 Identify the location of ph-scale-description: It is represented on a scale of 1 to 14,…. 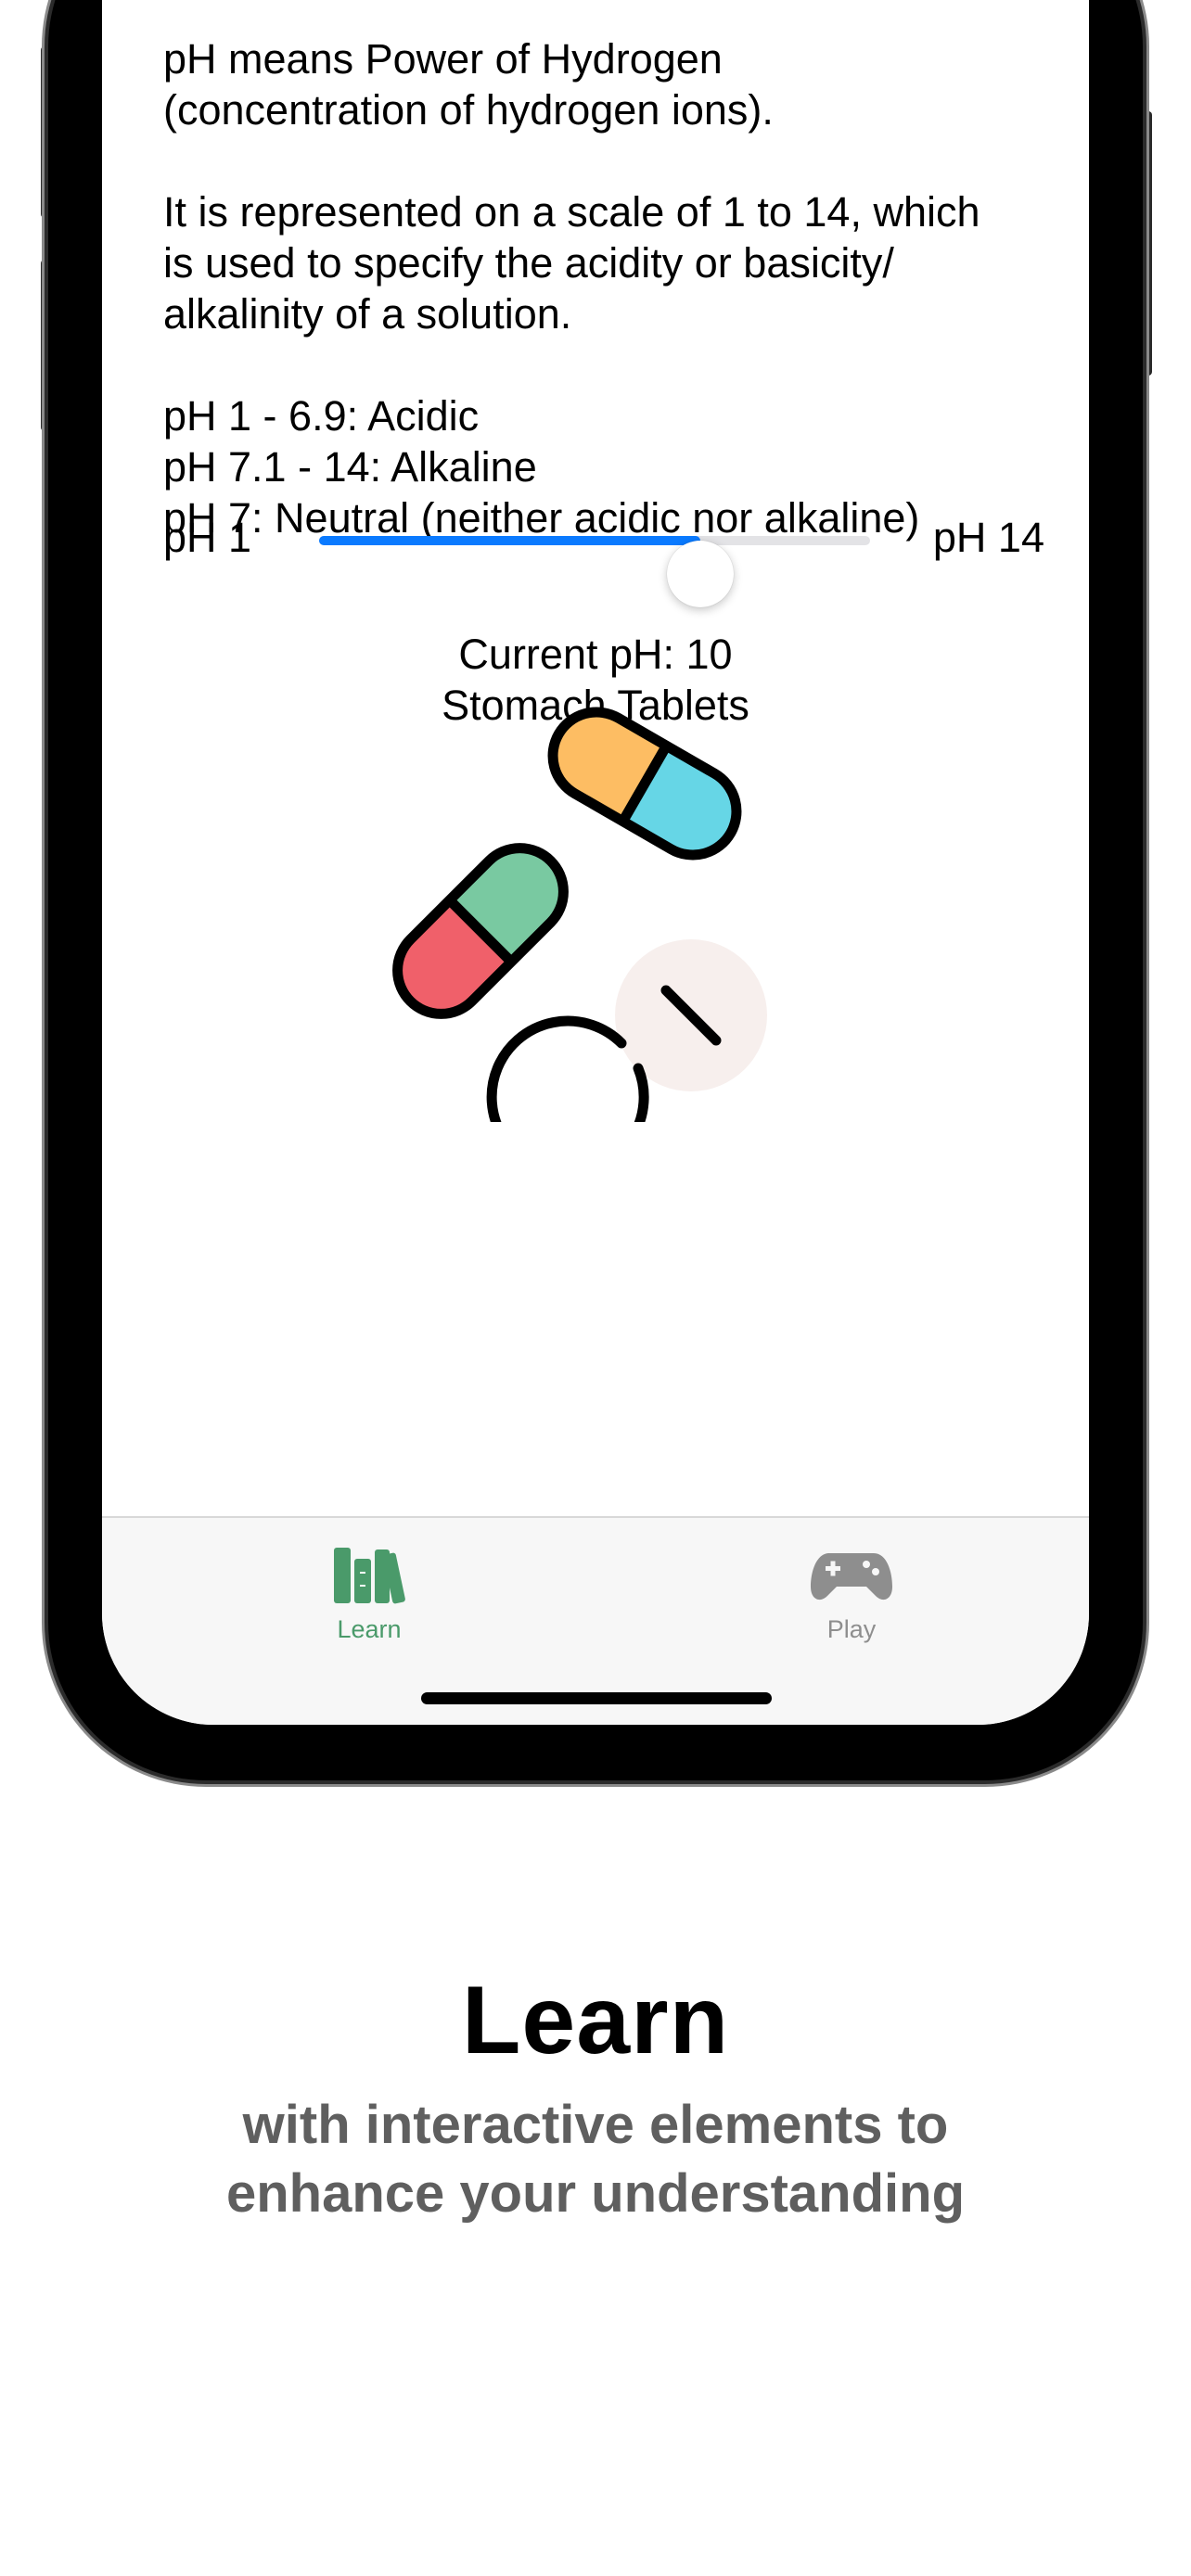
(571, 263).